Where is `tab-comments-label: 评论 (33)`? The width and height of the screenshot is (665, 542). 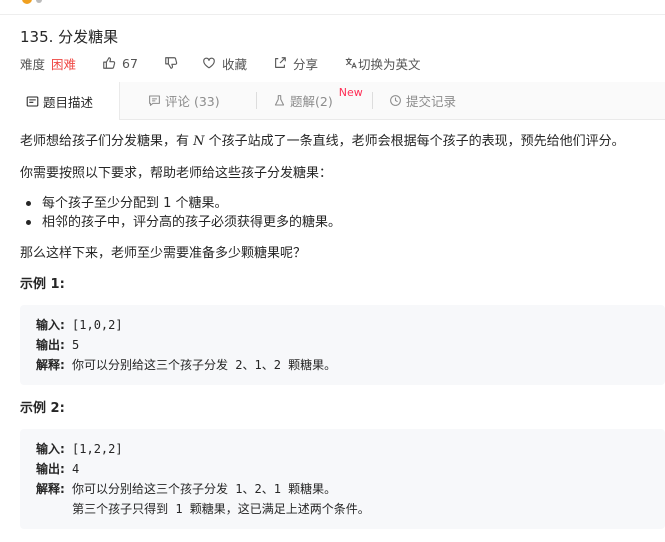 tab-comments-label: 评论 (33) is located at coordinates (192, 101).